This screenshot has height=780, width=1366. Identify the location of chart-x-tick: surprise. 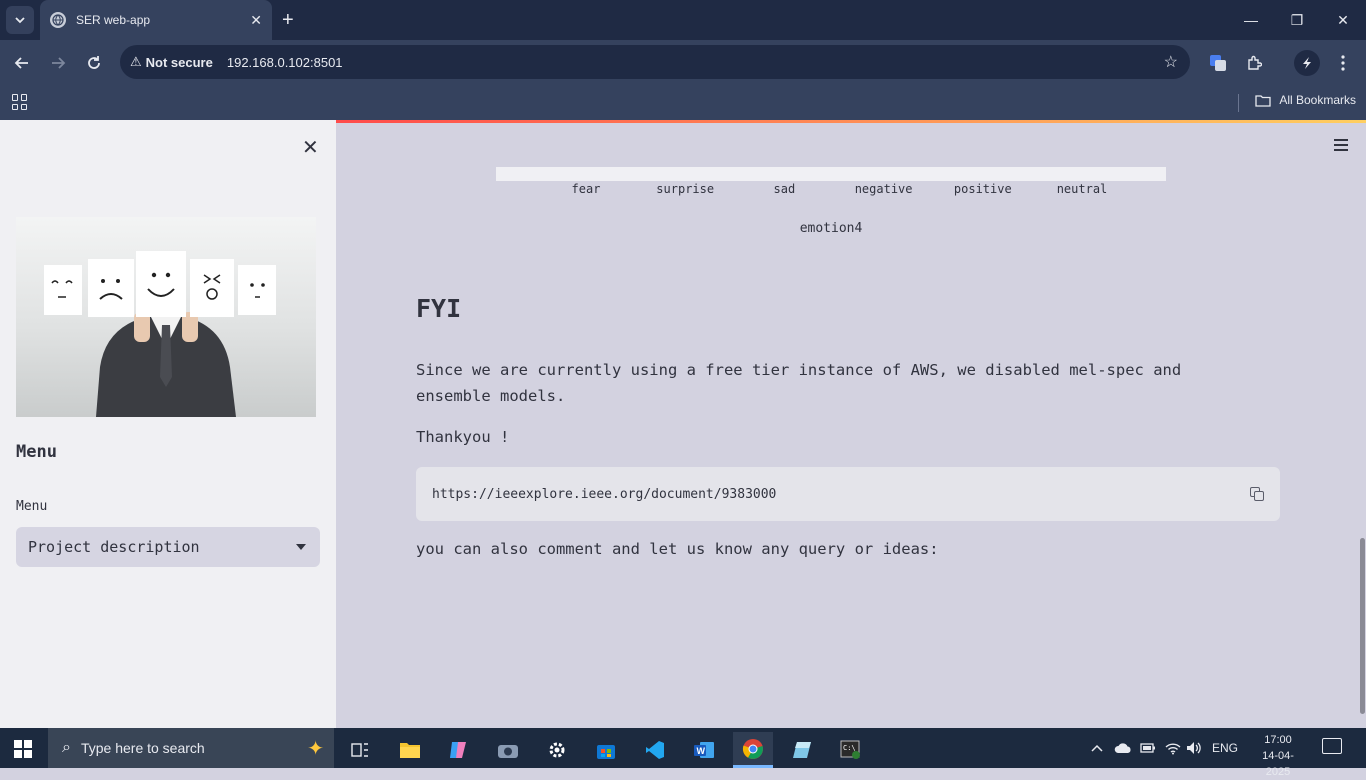
(685, 189).